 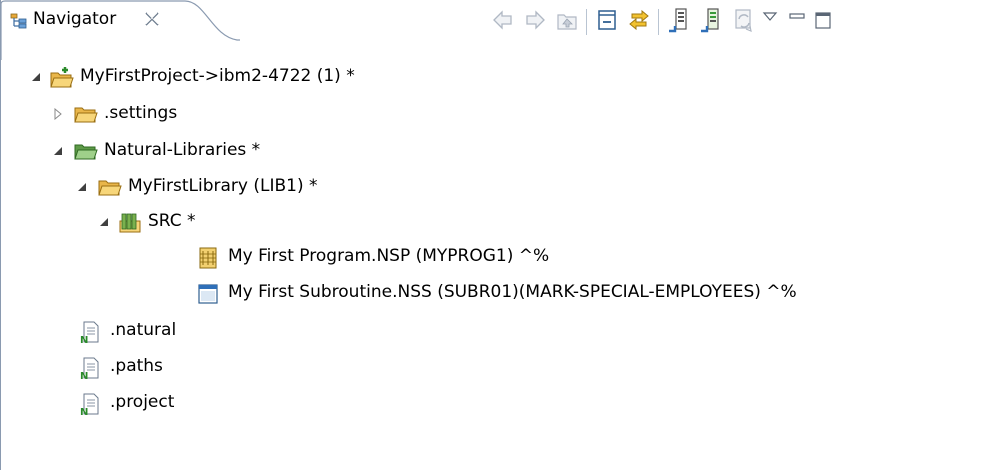 I want to click on tree-item-label: .paths, so click(x=136, y=366).